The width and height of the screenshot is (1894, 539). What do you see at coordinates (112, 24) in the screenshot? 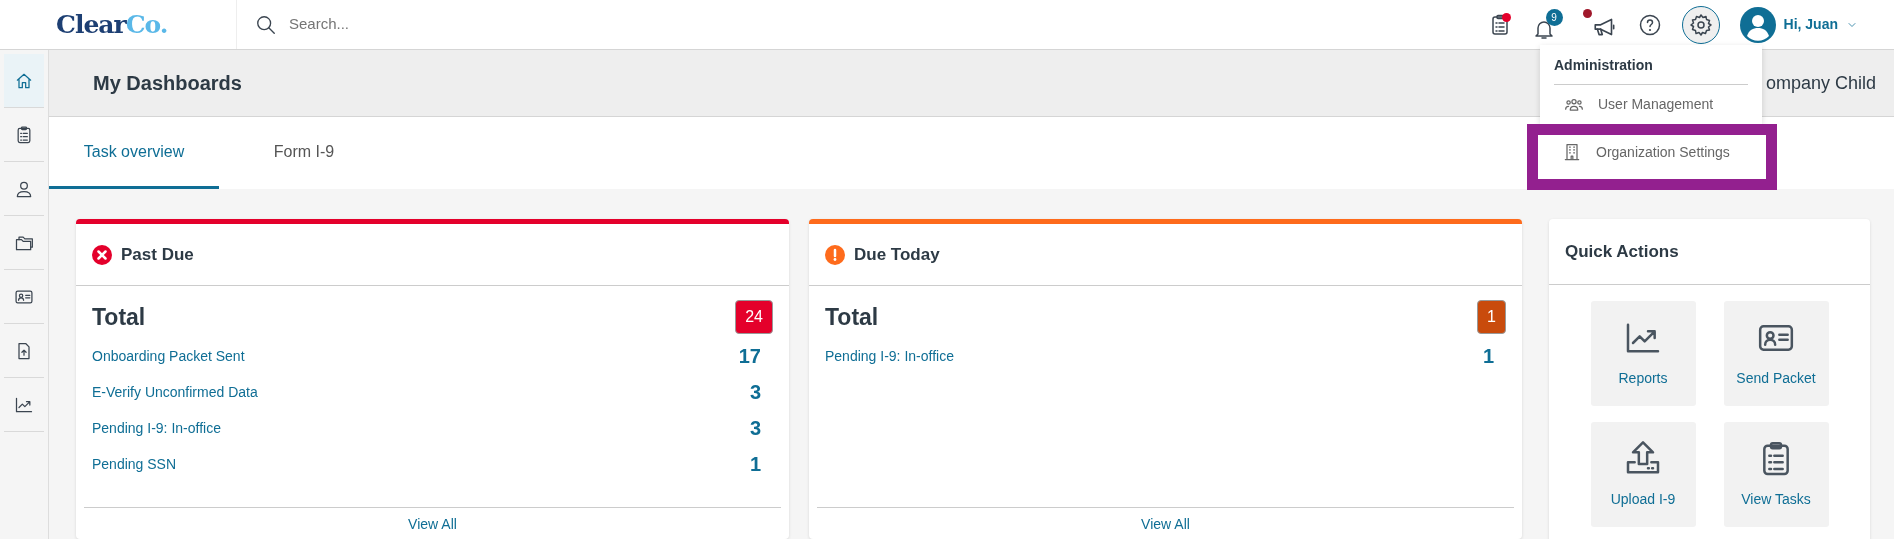
I see `logo: ClearCo.` at bounding box center [112, 24].